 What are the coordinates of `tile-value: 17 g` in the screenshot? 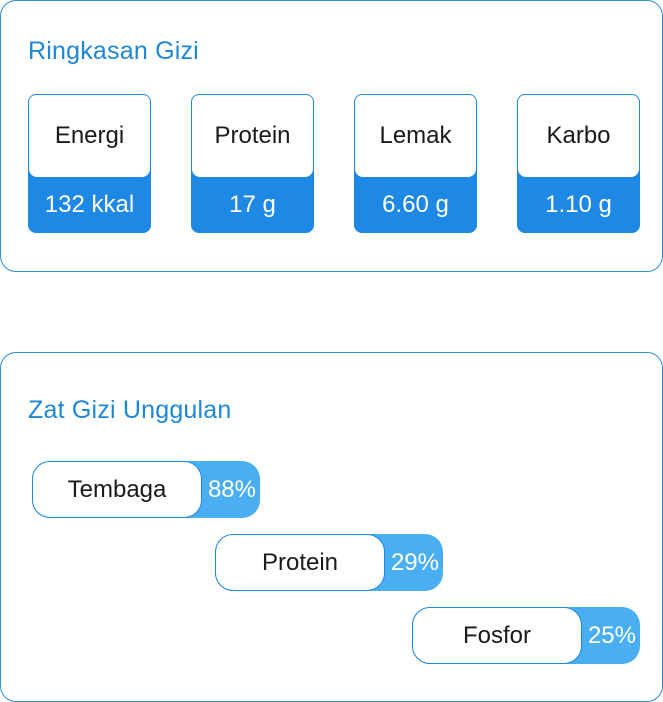 It's located at (252, 204).